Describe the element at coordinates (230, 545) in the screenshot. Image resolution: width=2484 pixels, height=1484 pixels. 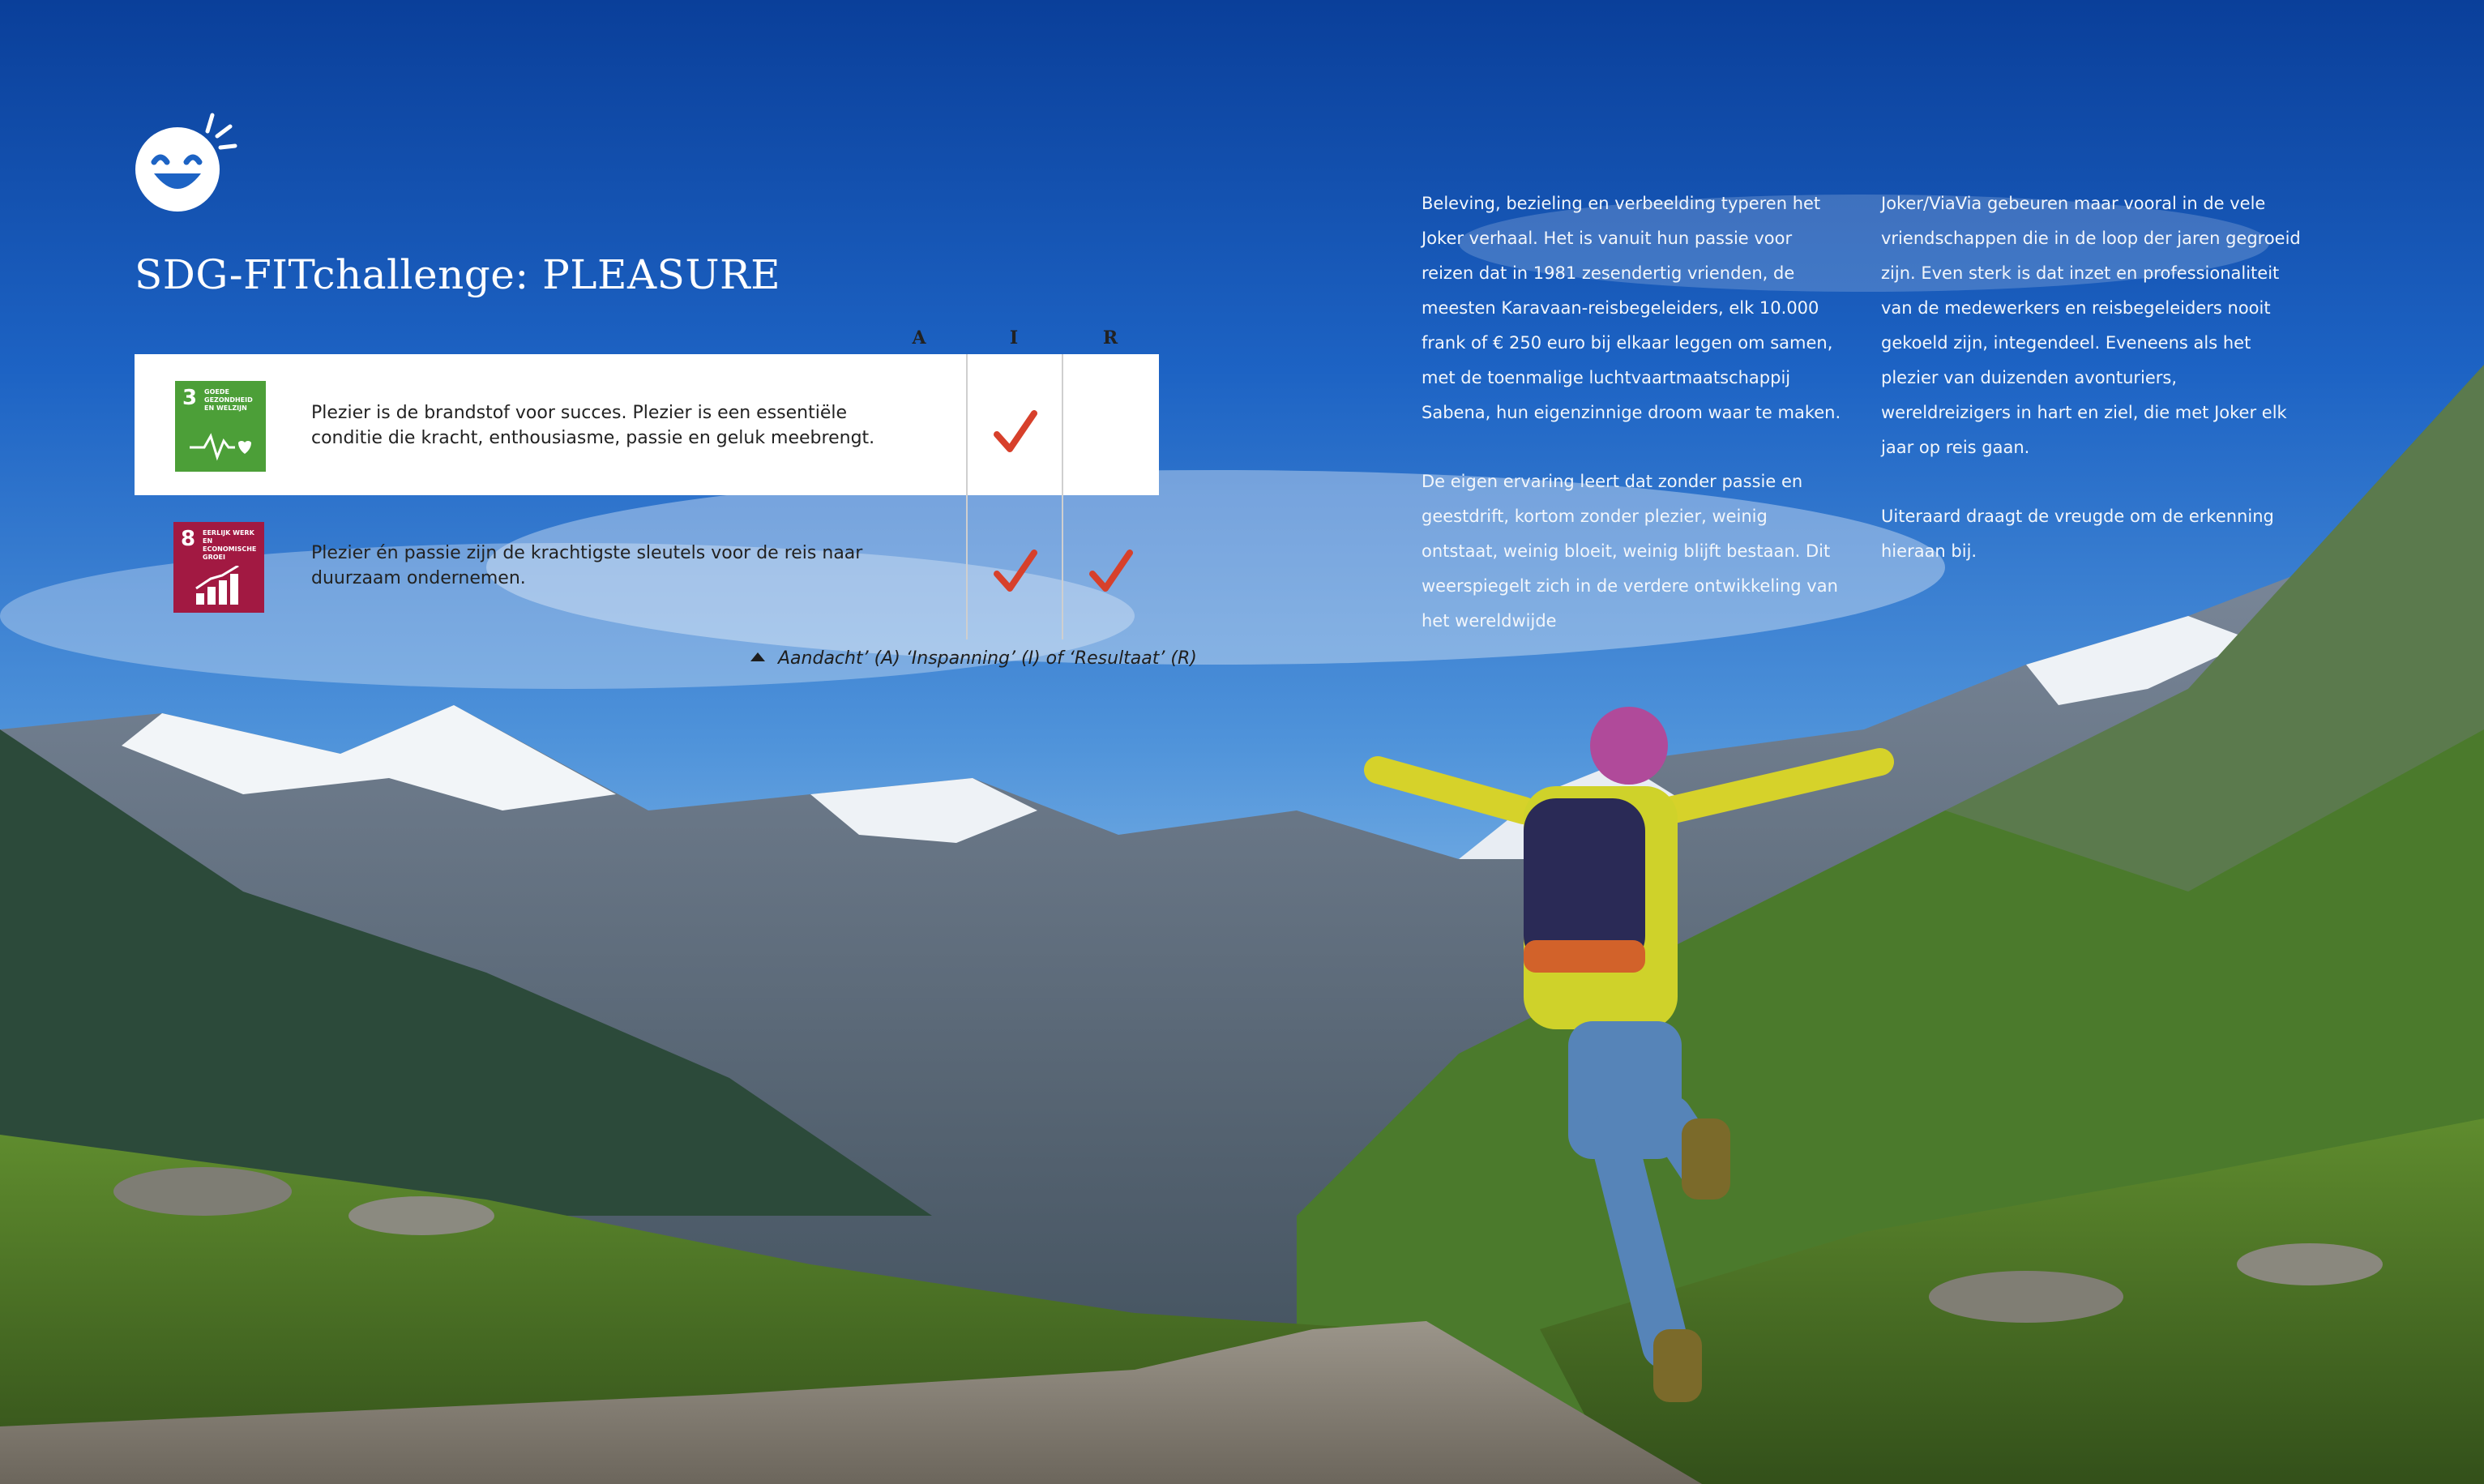
I see `sdg-label: Eerlijk werk en economische groei` at that location.